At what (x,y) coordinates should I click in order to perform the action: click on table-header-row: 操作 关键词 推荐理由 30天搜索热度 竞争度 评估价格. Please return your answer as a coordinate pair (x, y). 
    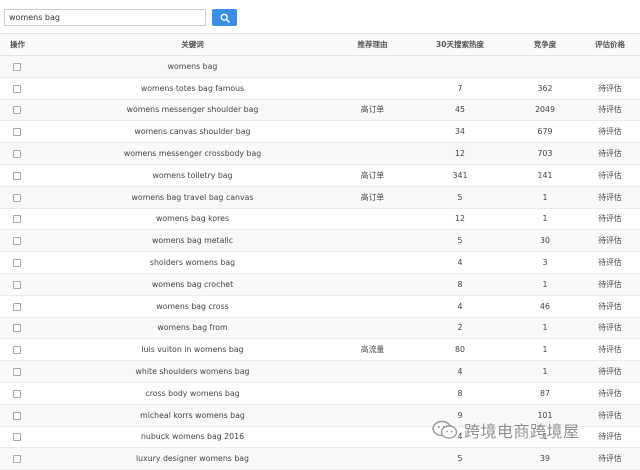
    Looking at the image, I should click on (320, 44).